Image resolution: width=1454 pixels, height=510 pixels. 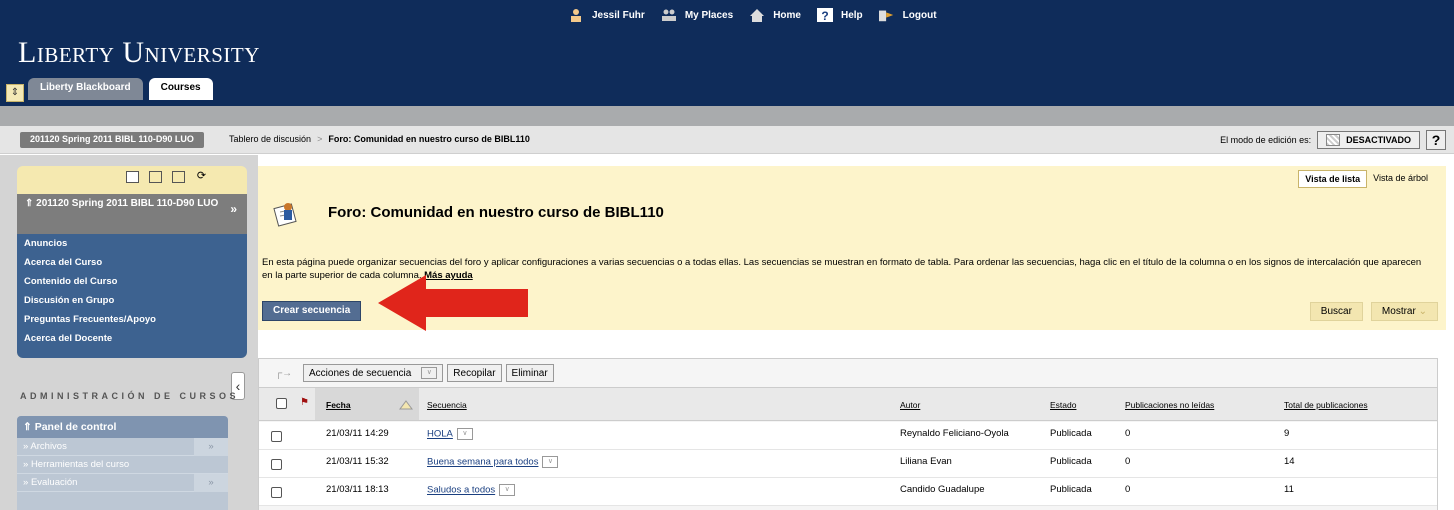 What do you see at coordinates (727, 116) in the screenshot?
I see `gray-strip` at bounding box center [727, 116].